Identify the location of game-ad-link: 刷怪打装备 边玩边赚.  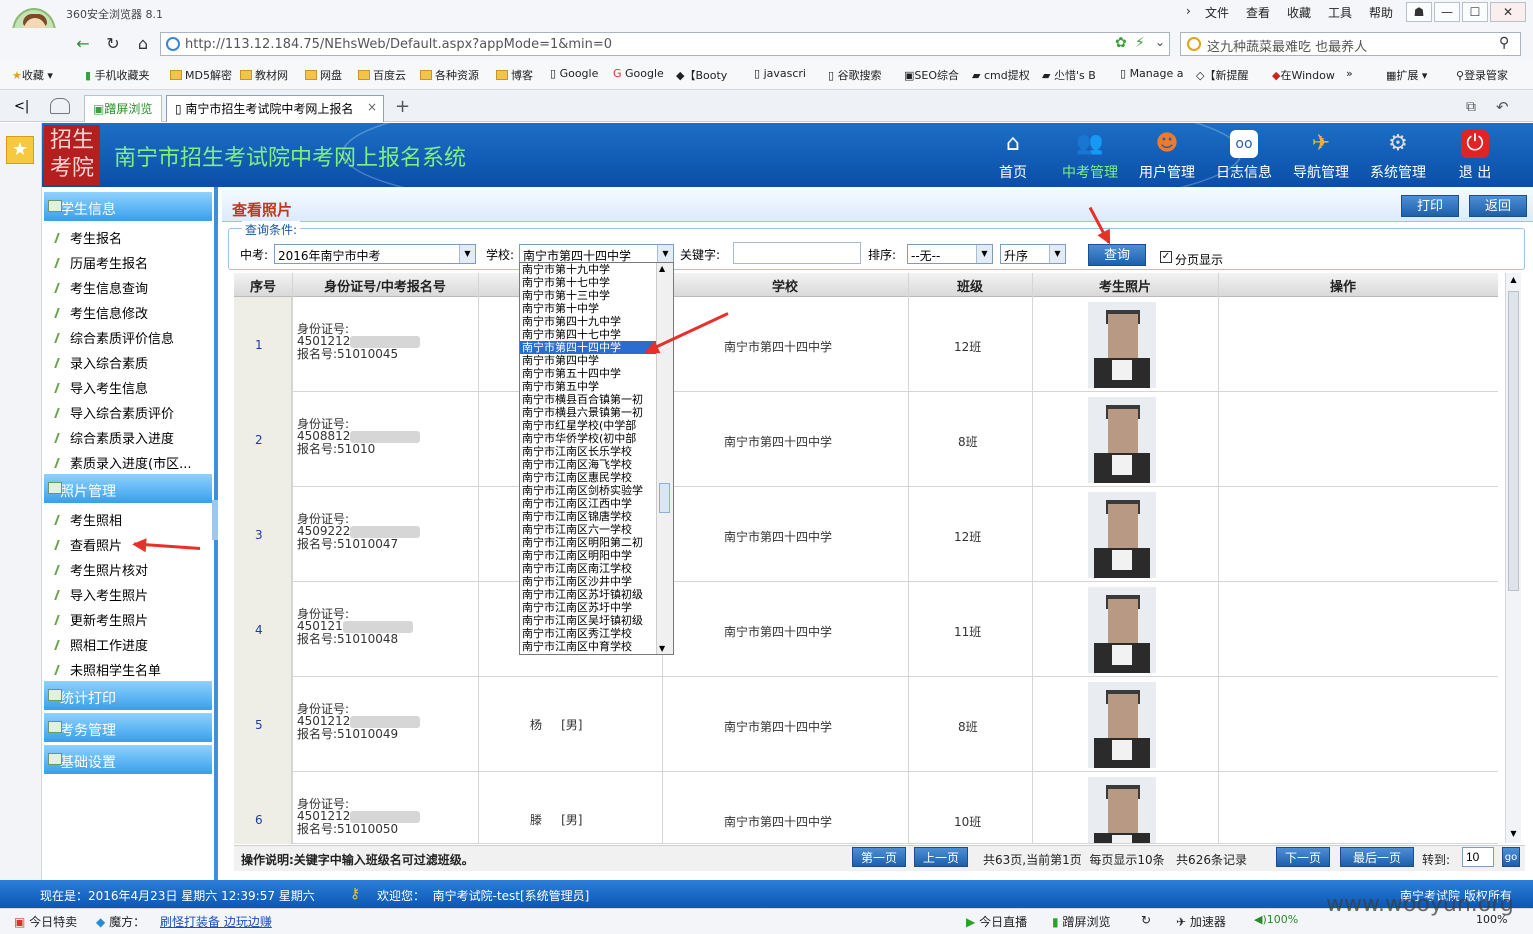
(216, 921).